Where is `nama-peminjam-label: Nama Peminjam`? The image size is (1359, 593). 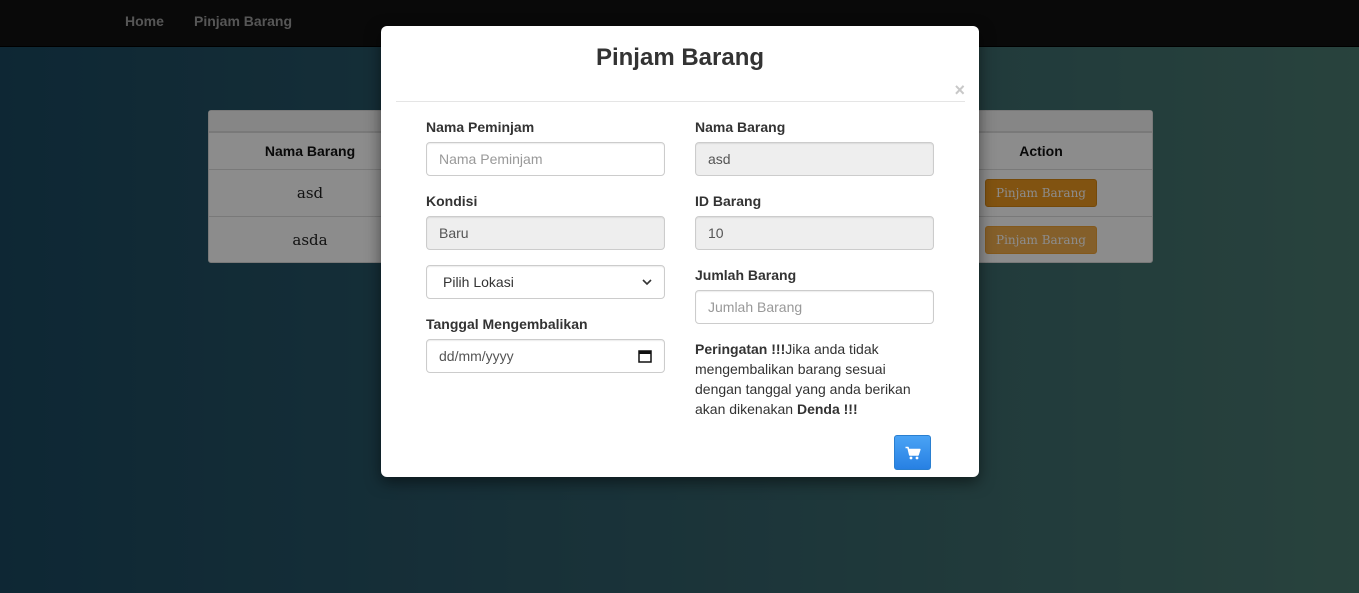
nama-peminjam-label: Nama Peminjam is located at coordinates (480, 127).